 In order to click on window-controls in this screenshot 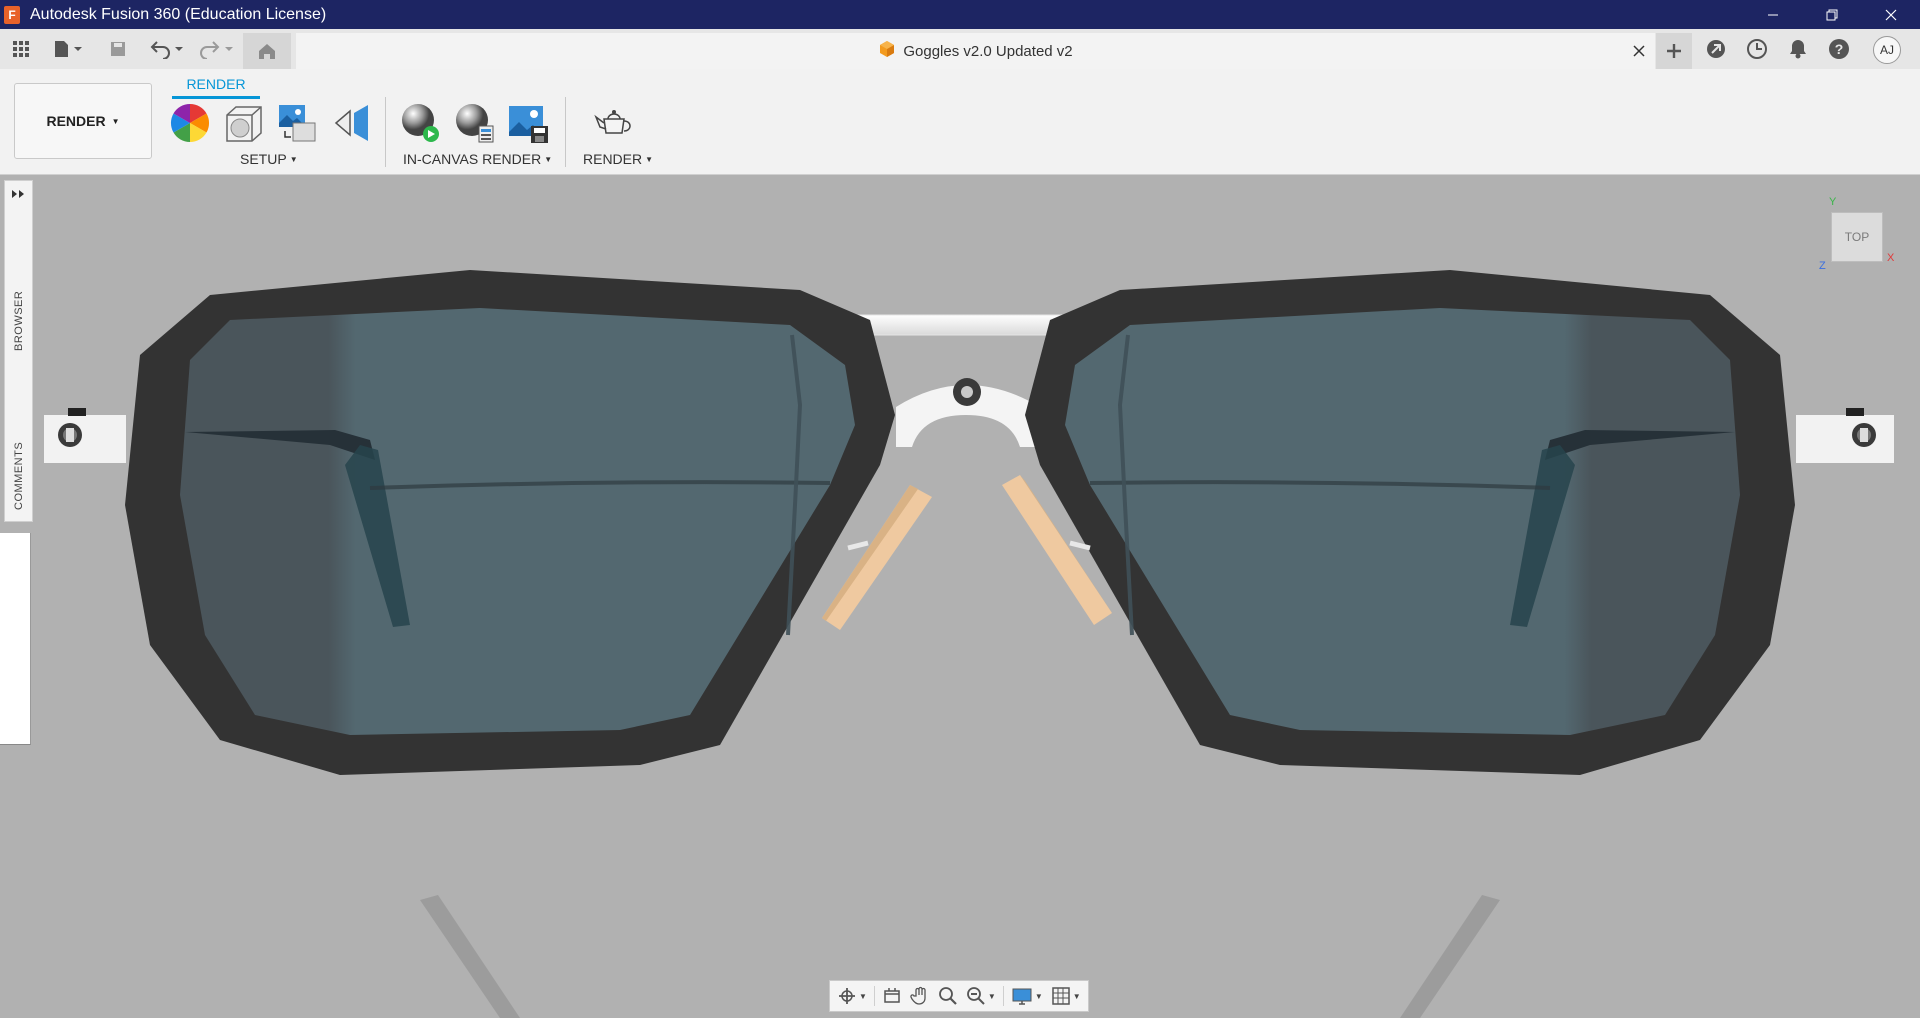, I will do `click(1831, 14)`.